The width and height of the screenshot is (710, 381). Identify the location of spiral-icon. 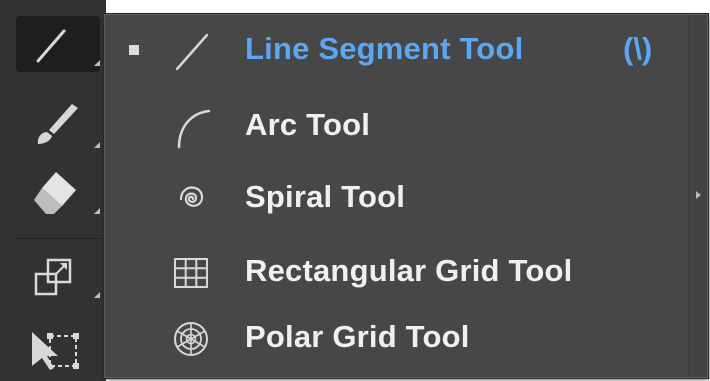
(191, 196).